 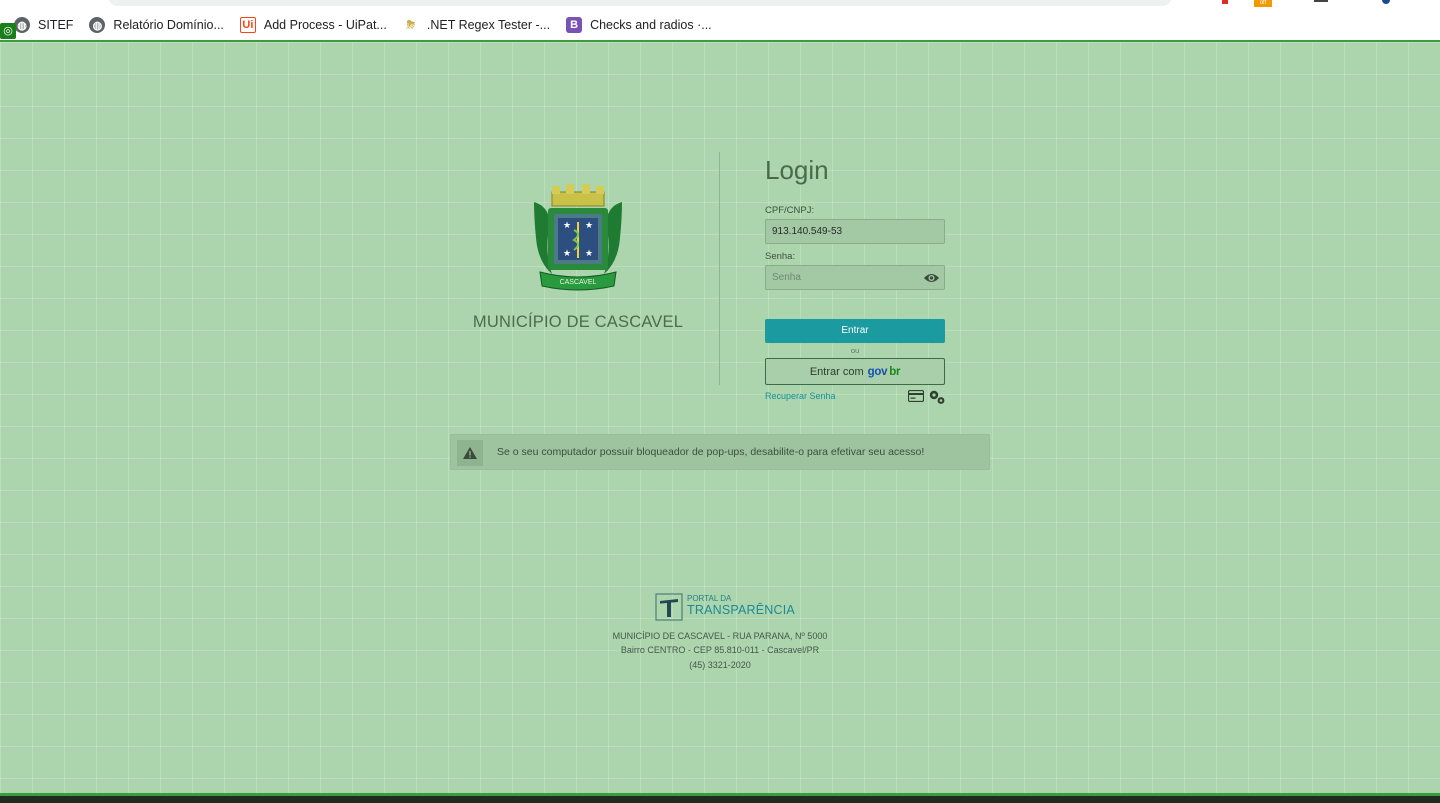 I want to click on extension-target-icon: ◎, so click(x=8, y=31).